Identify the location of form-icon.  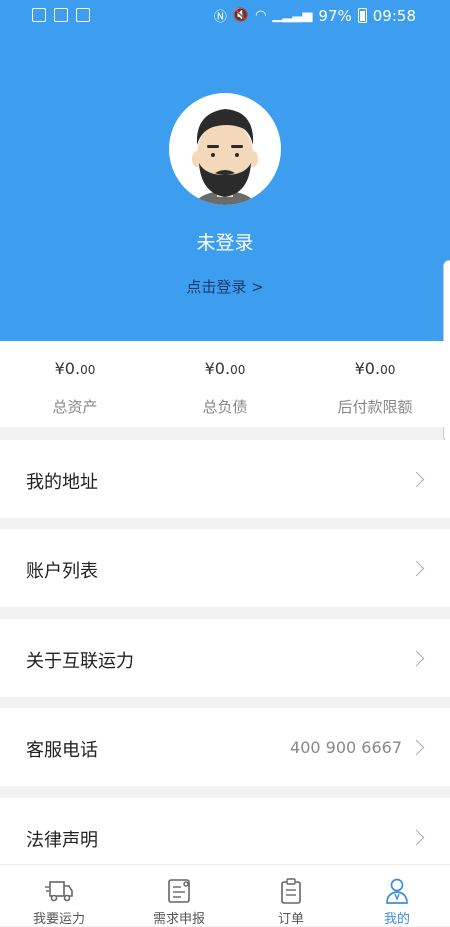
(179, 891).